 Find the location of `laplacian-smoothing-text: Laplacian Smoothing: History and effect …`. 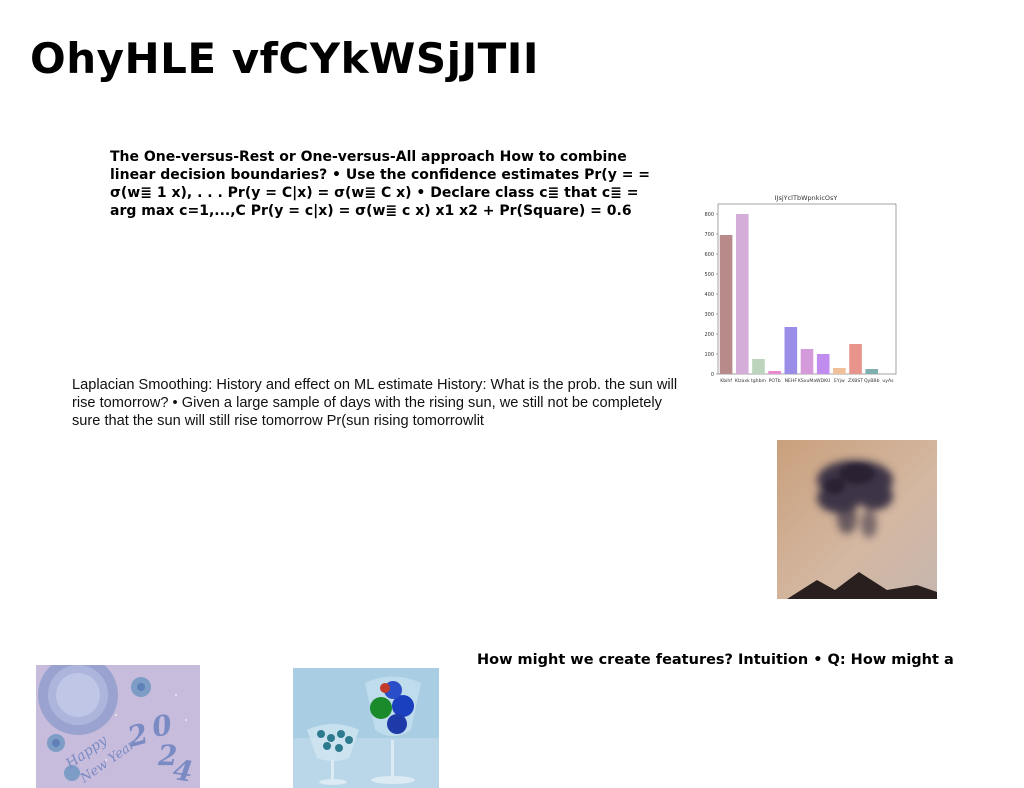

laplacian-smoothing-text: Laplacian Smoothing: History and effect … is located at coordinates (375, 403).